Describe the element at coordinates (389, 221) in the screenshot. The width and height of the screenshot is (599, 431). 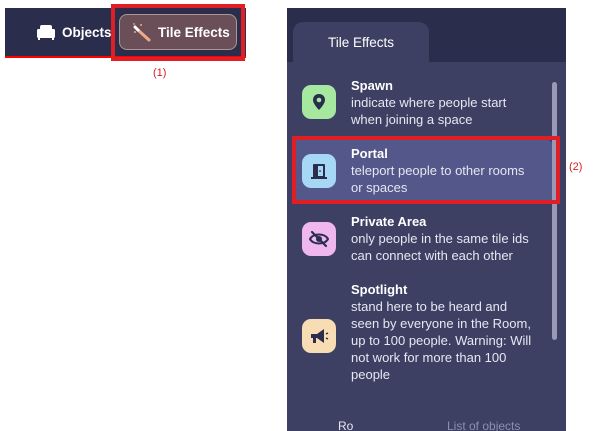
I see `item-title: Private Area` at that location.